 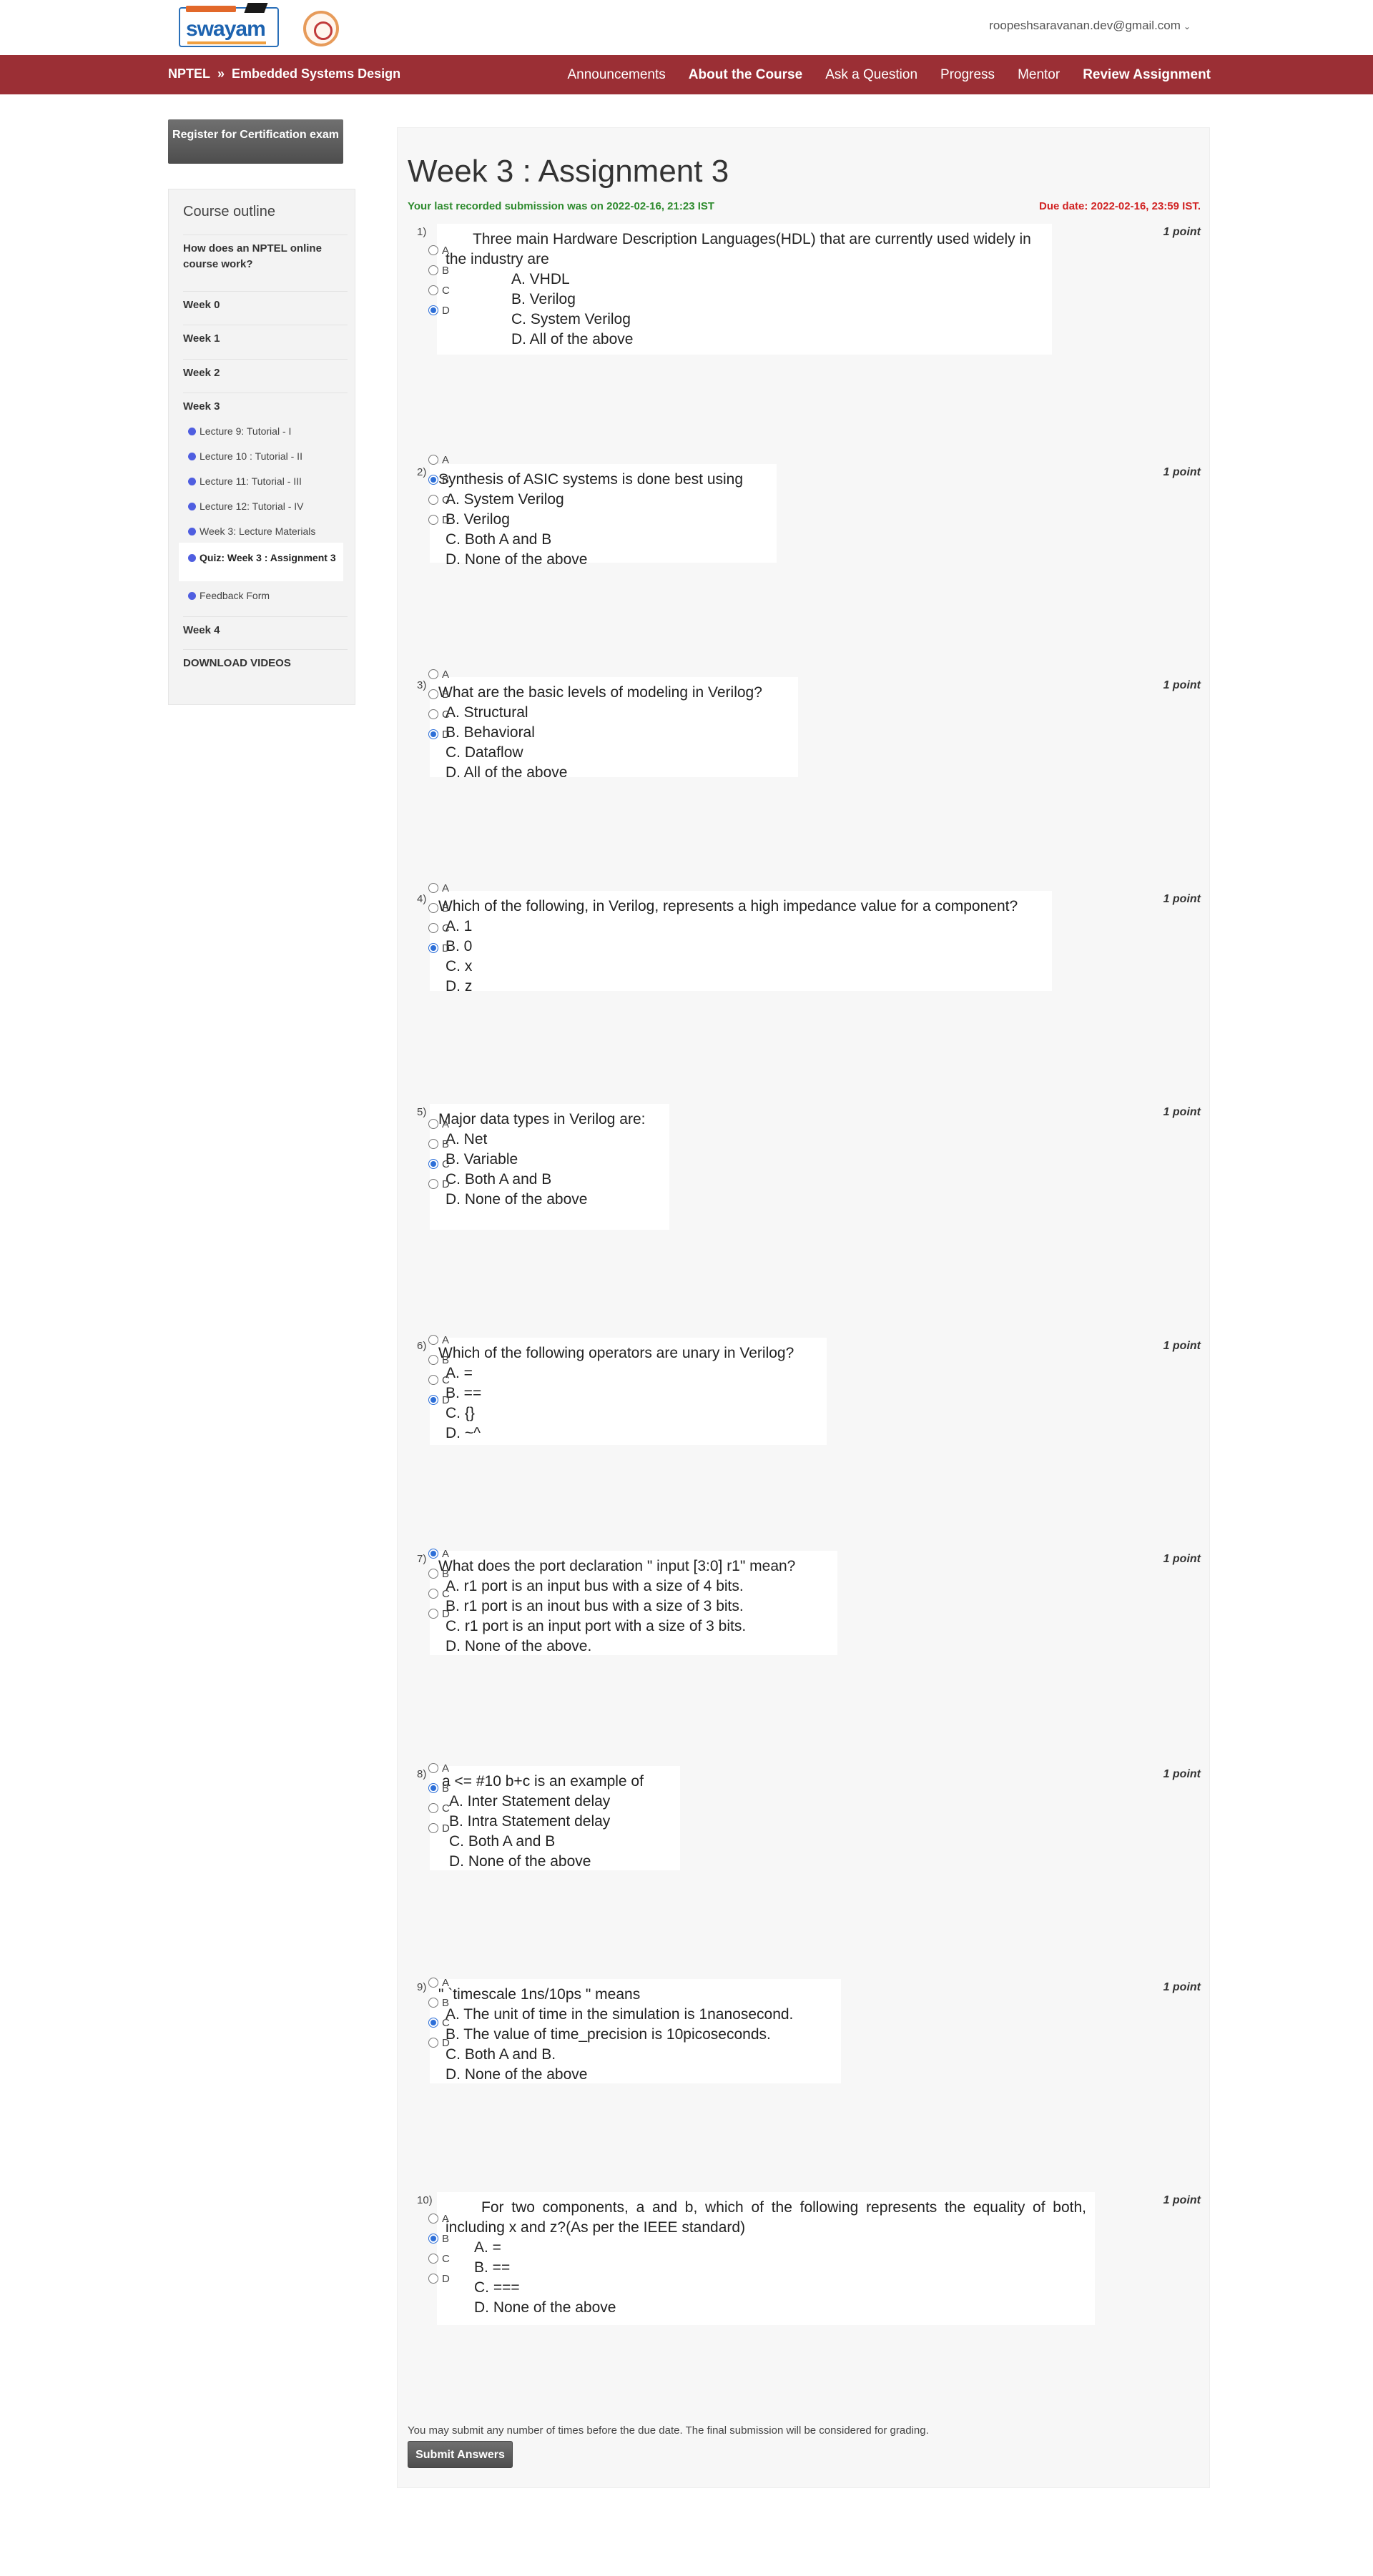 What do you see at coordinates (265, 660) in the screenshot?
I see `outline-download-videos: DOWNLOAD VIDEOS` at bounding box center [265, 660].